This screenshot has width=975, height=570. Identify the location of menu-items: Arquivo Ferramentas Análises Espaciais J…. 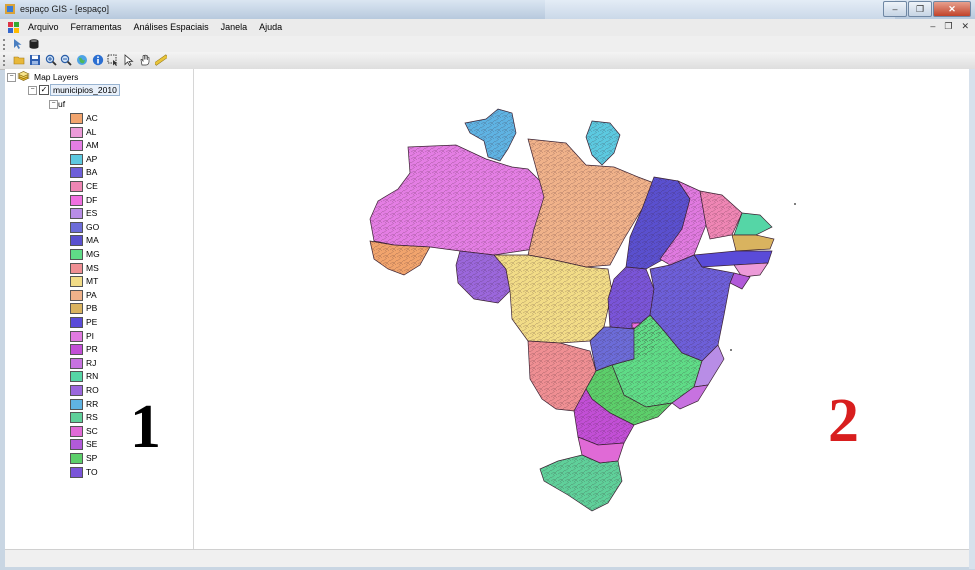
(155, 27).